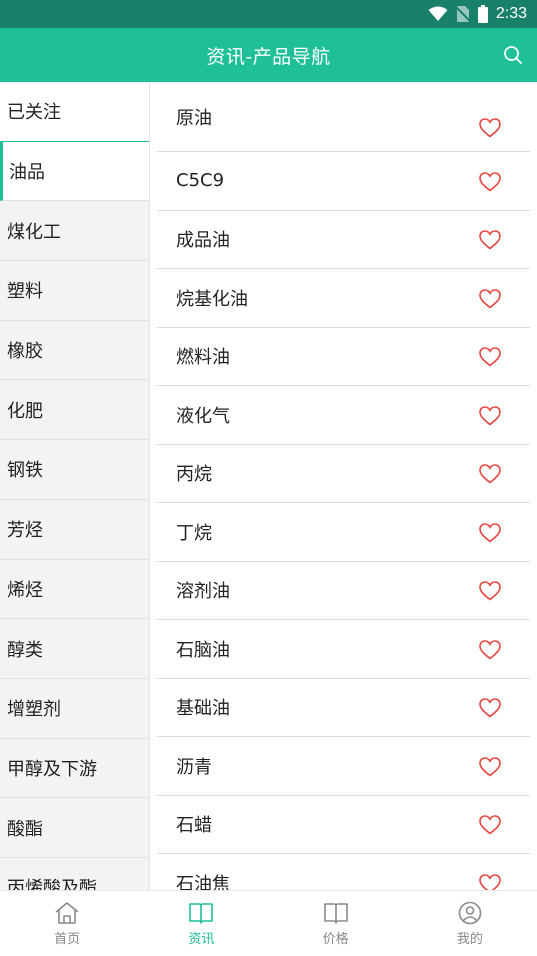 This screenshot has width=537, height=956. I want to click on sidebar-item-label: 芳烃, so click(25, 531).